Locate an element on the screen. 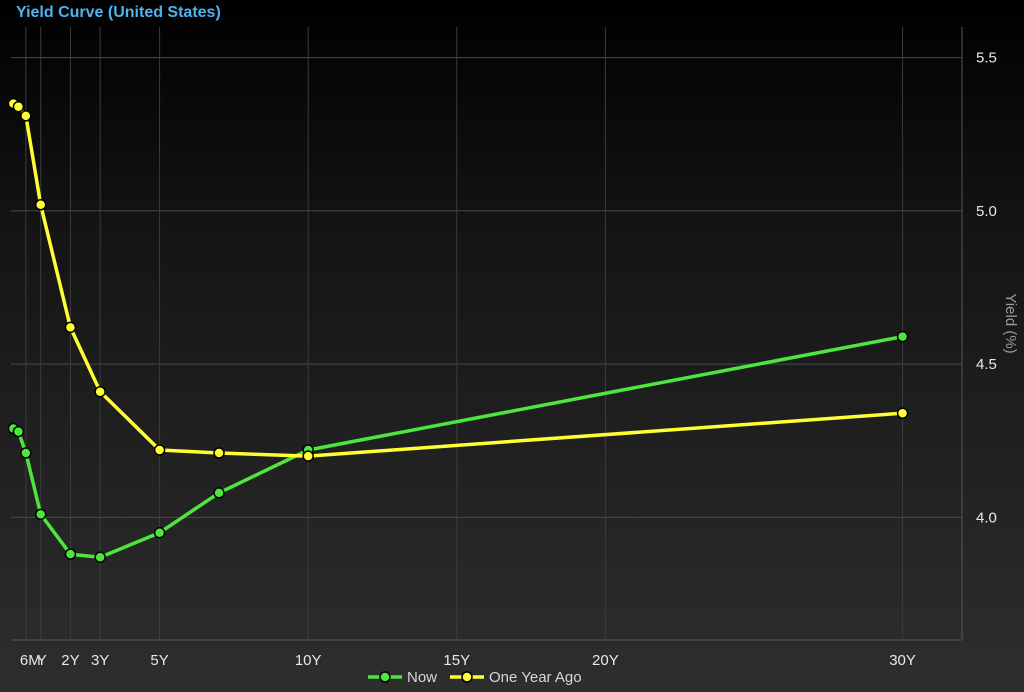  legend: Now One Year Ago is located at coordinates (475, 677).